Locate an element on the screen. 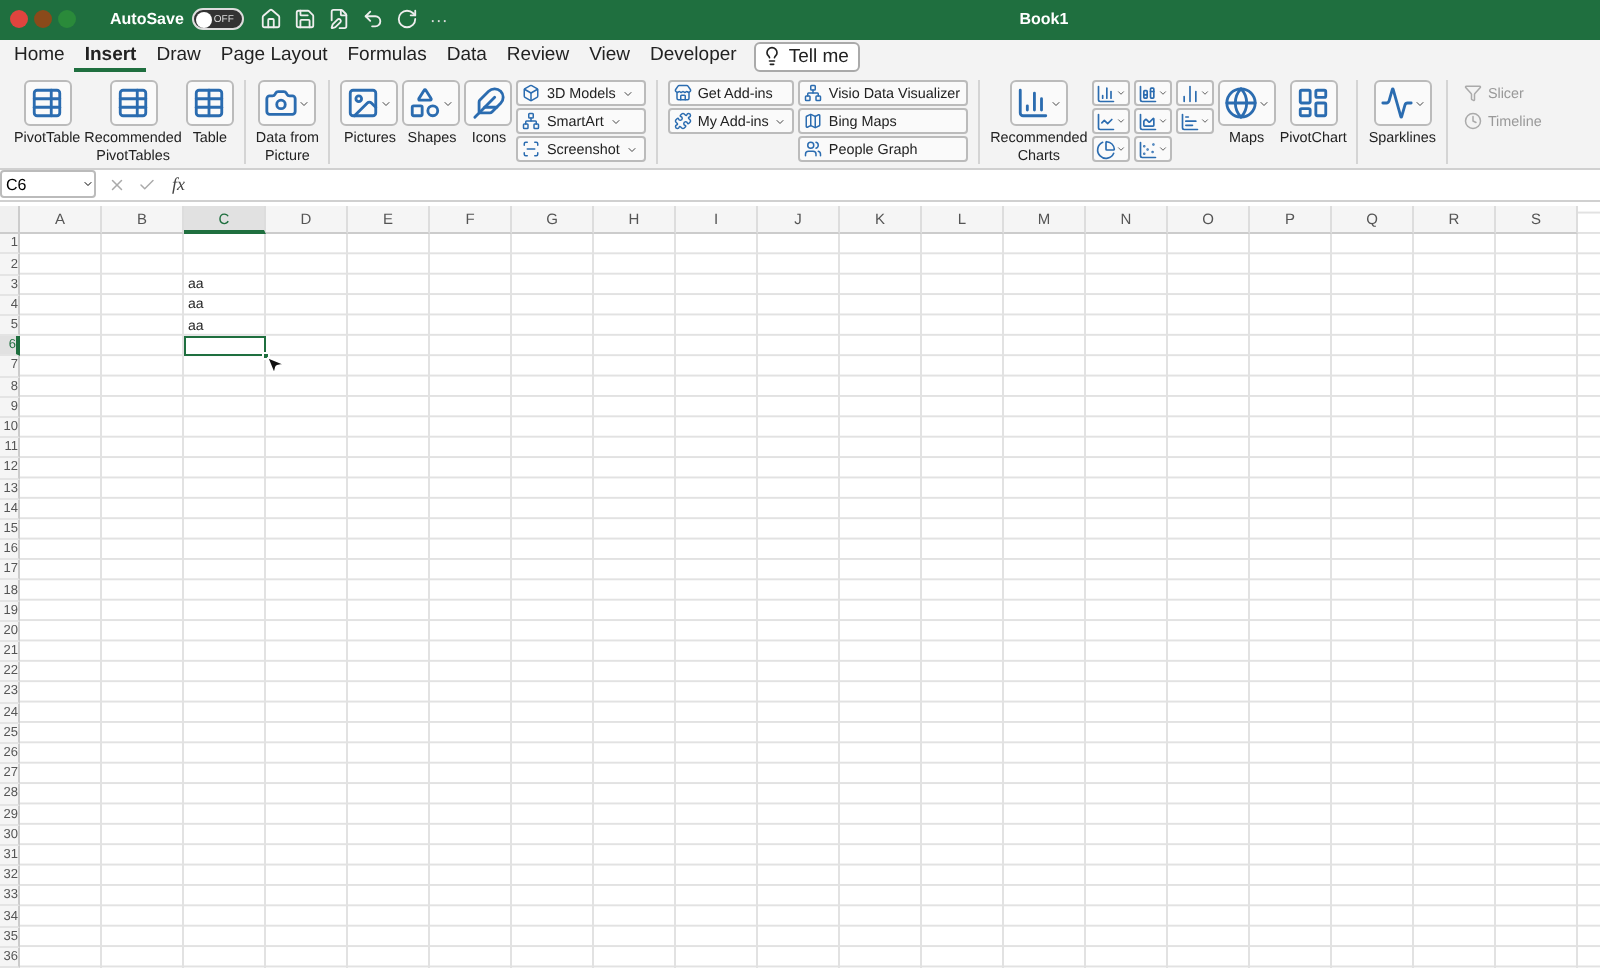 The width and height of the screenshot is (1600, 968). ribbon-tab: Draw is located at coordinates (178, 56).